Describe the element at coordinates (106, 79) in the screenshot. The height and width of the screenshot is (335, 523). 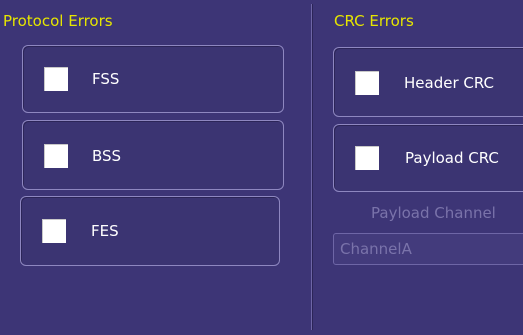
I see `fss-label: FSS` at that location.